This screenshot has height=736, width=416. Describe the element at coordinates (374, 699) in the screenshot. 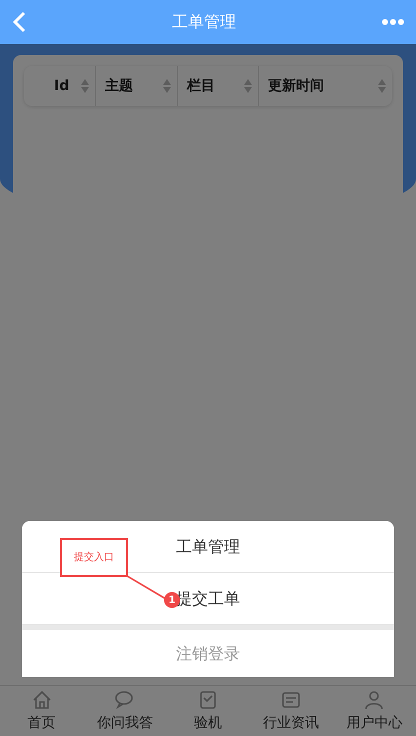

I see `user-icon` at that location.